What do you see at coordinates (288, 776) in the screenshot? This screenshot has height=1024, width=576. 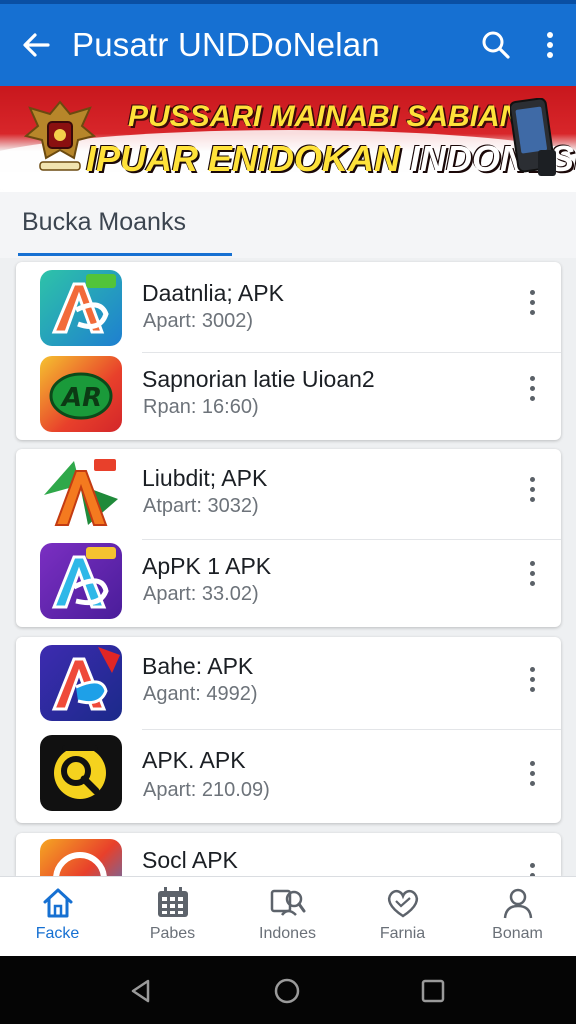 I see `list-item: APK. APK Apart: 210.09)` at bounding box center [288, 776].